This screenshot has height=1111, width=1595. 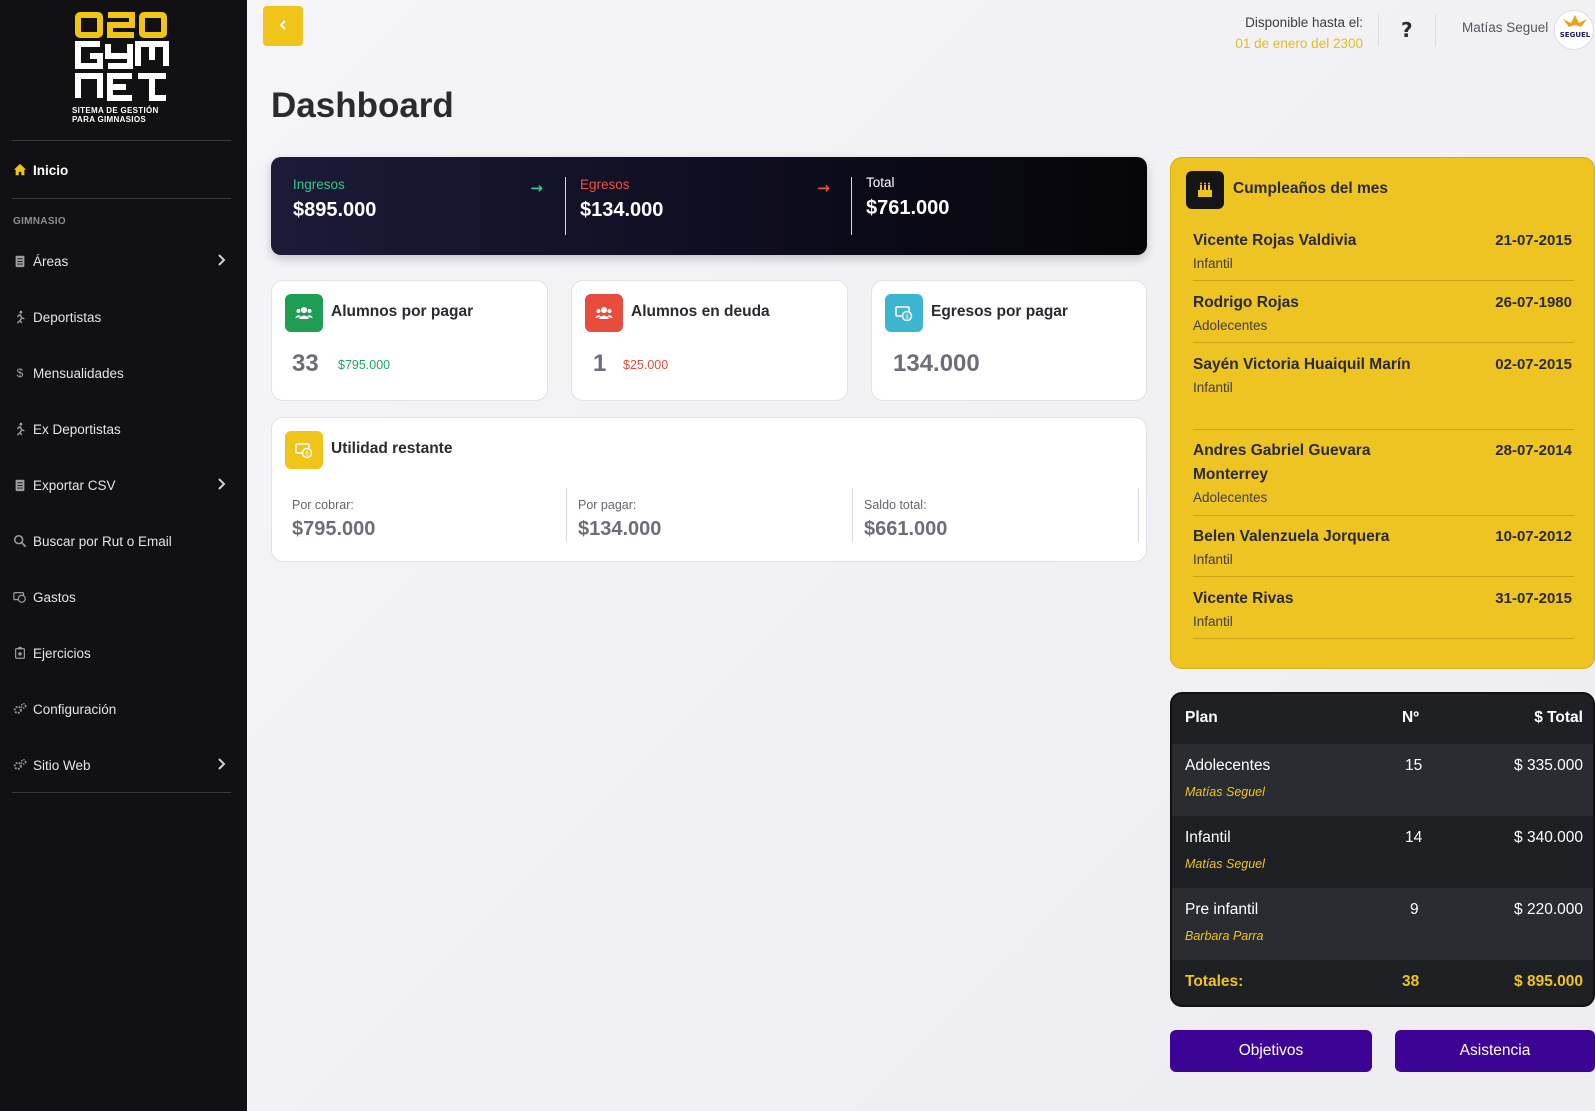 I want to click on income-summary: Ingresos $895.000 →, so click(x=418, y=207).